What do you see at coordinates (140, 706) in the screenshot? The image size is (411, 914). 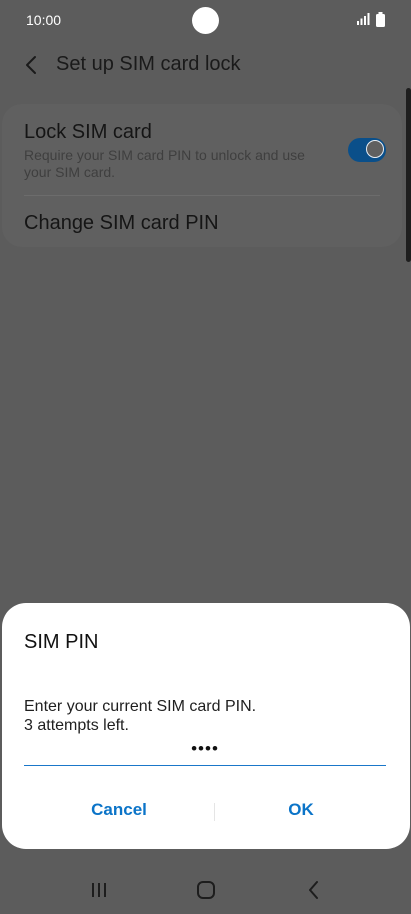 I see `dialog-message-line1: Enter your current SIM card PIN.` at bounding box center [140, 706].